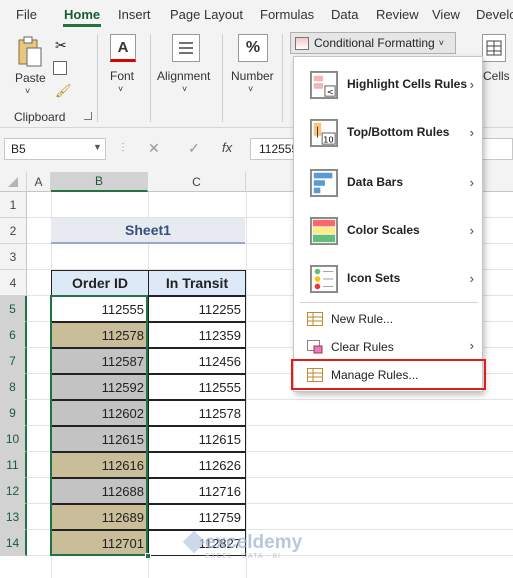 This screenshot has width=513, height=578. I want to click on copy-icon, so click(60, 68).